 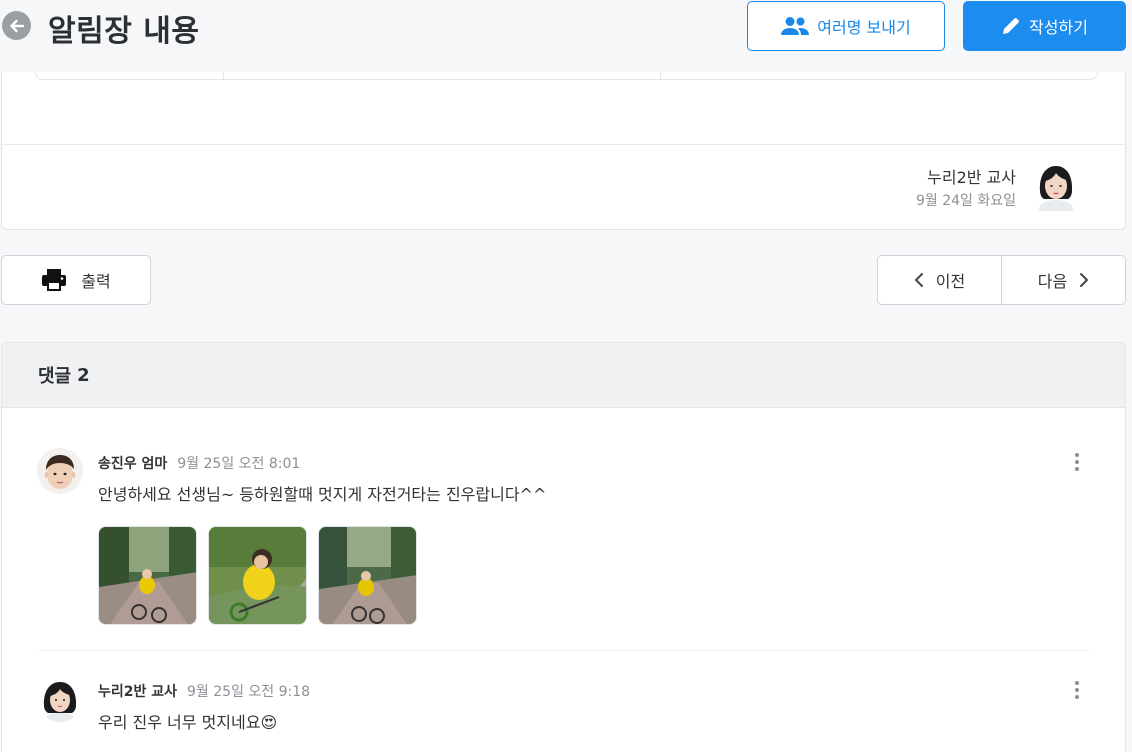 What do you see at coordinates (950, 281) in the screenshot?
I see `prev-label: 이전` at bounding box center [950, 281].